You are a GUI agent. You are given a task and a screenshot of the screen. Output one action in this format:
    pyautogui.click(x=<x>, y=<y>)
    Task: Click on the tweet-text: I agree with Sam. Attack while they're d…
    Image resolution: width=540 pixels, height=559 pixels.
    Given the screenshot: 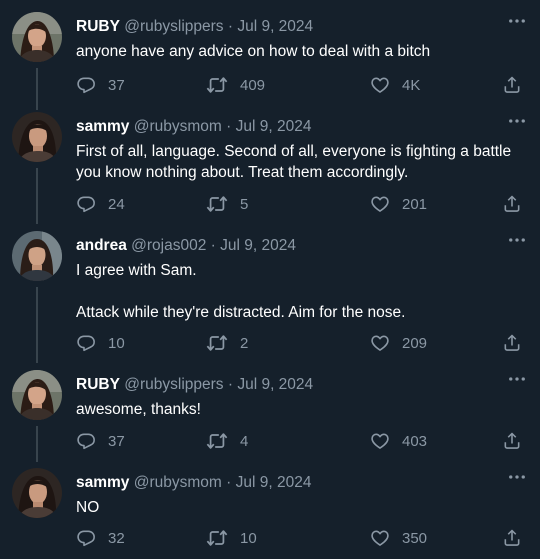 What is the action you would take?
    pyautogui.click(x=301, y=291)
    